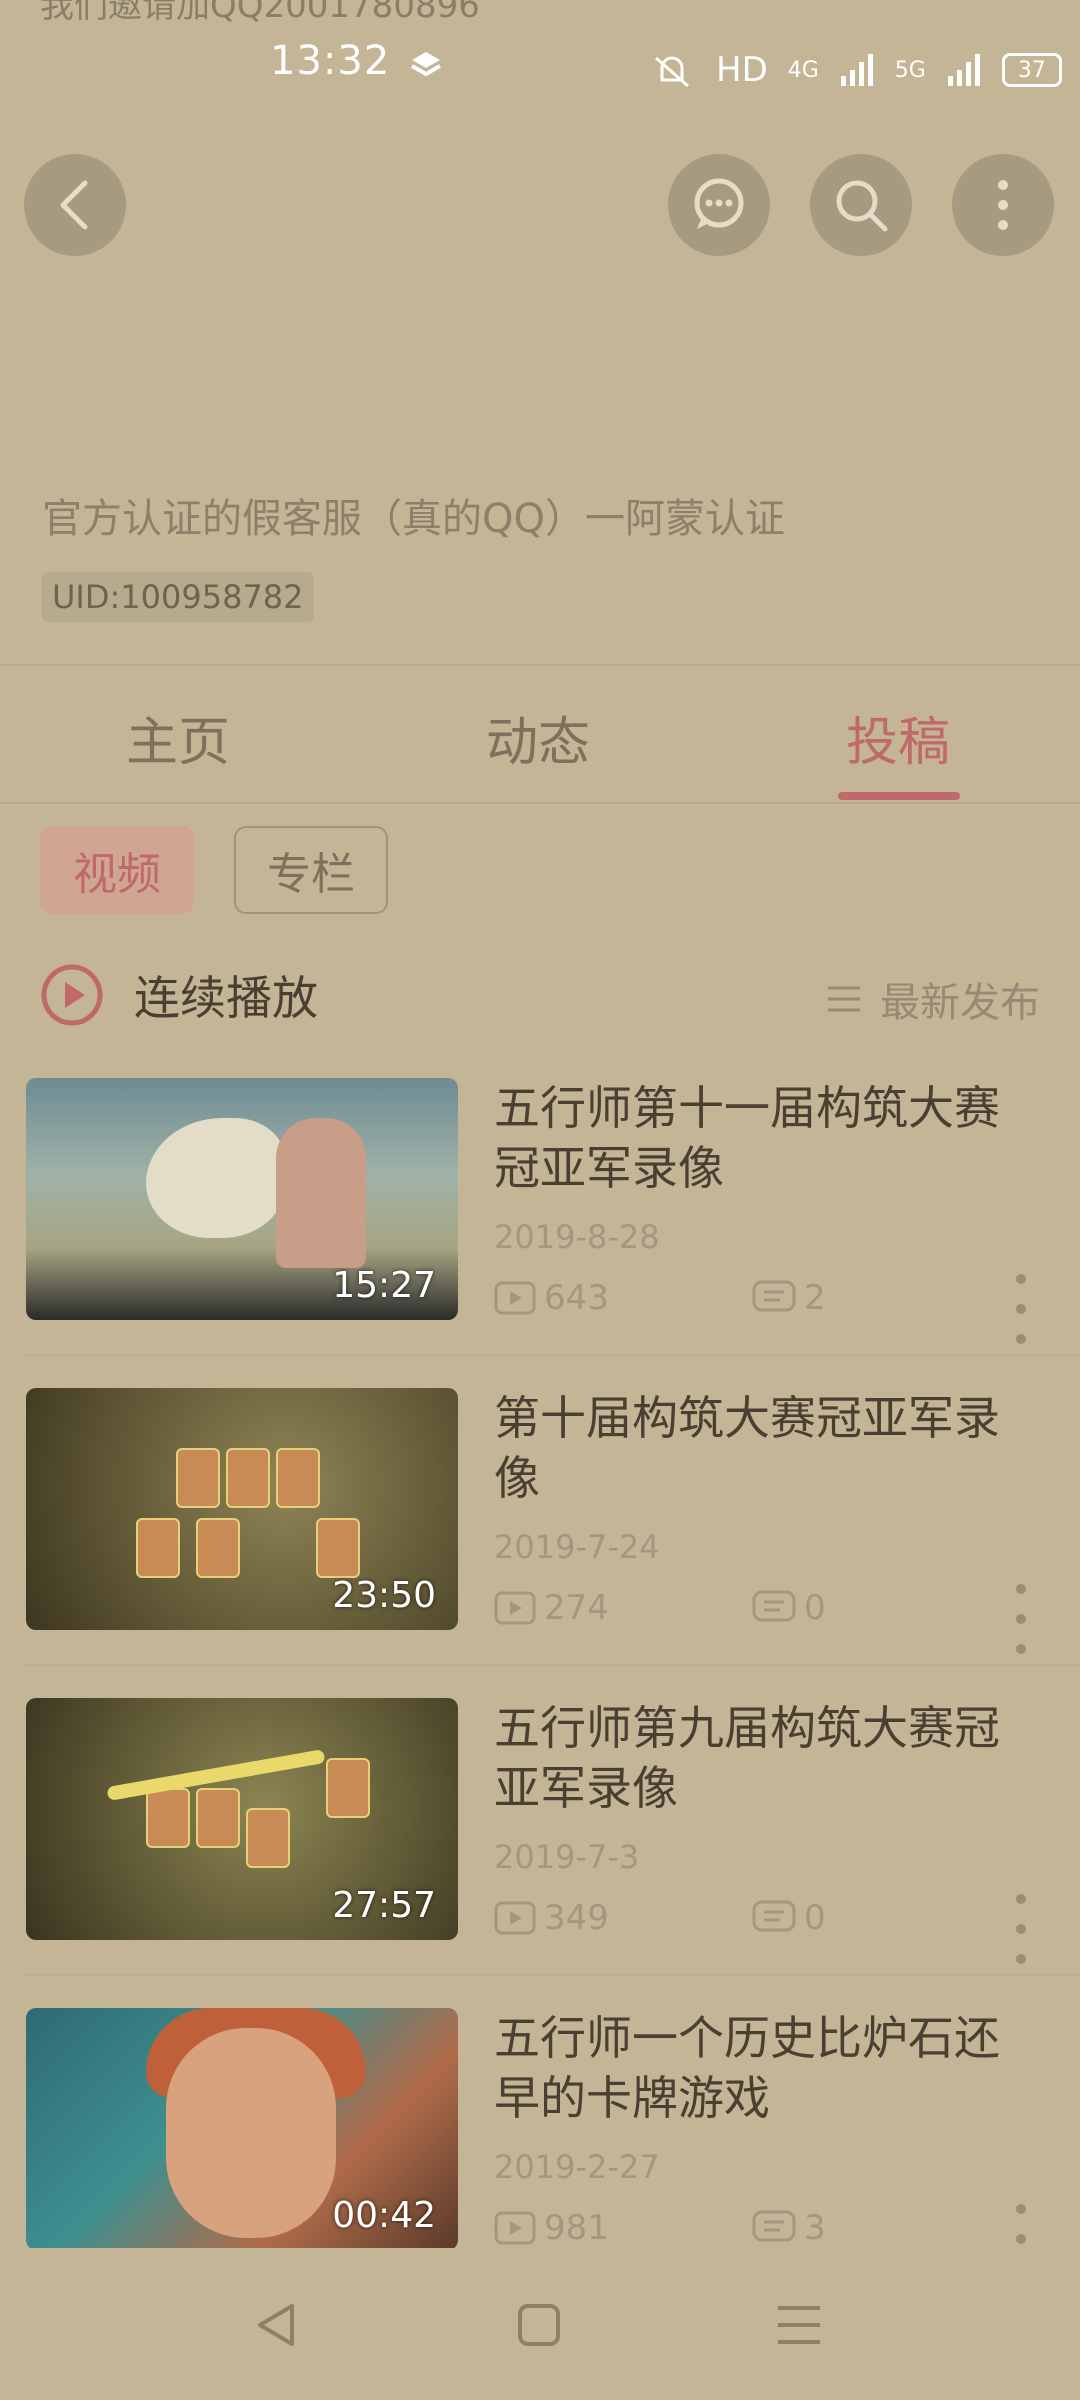 This screenshot has height=2400, width=1080. Describe the element at coordinates (747, 2068) in the screenshot. I see `video-title: 五行师一个历史比炉石还早的卡牌游戏` at that location.